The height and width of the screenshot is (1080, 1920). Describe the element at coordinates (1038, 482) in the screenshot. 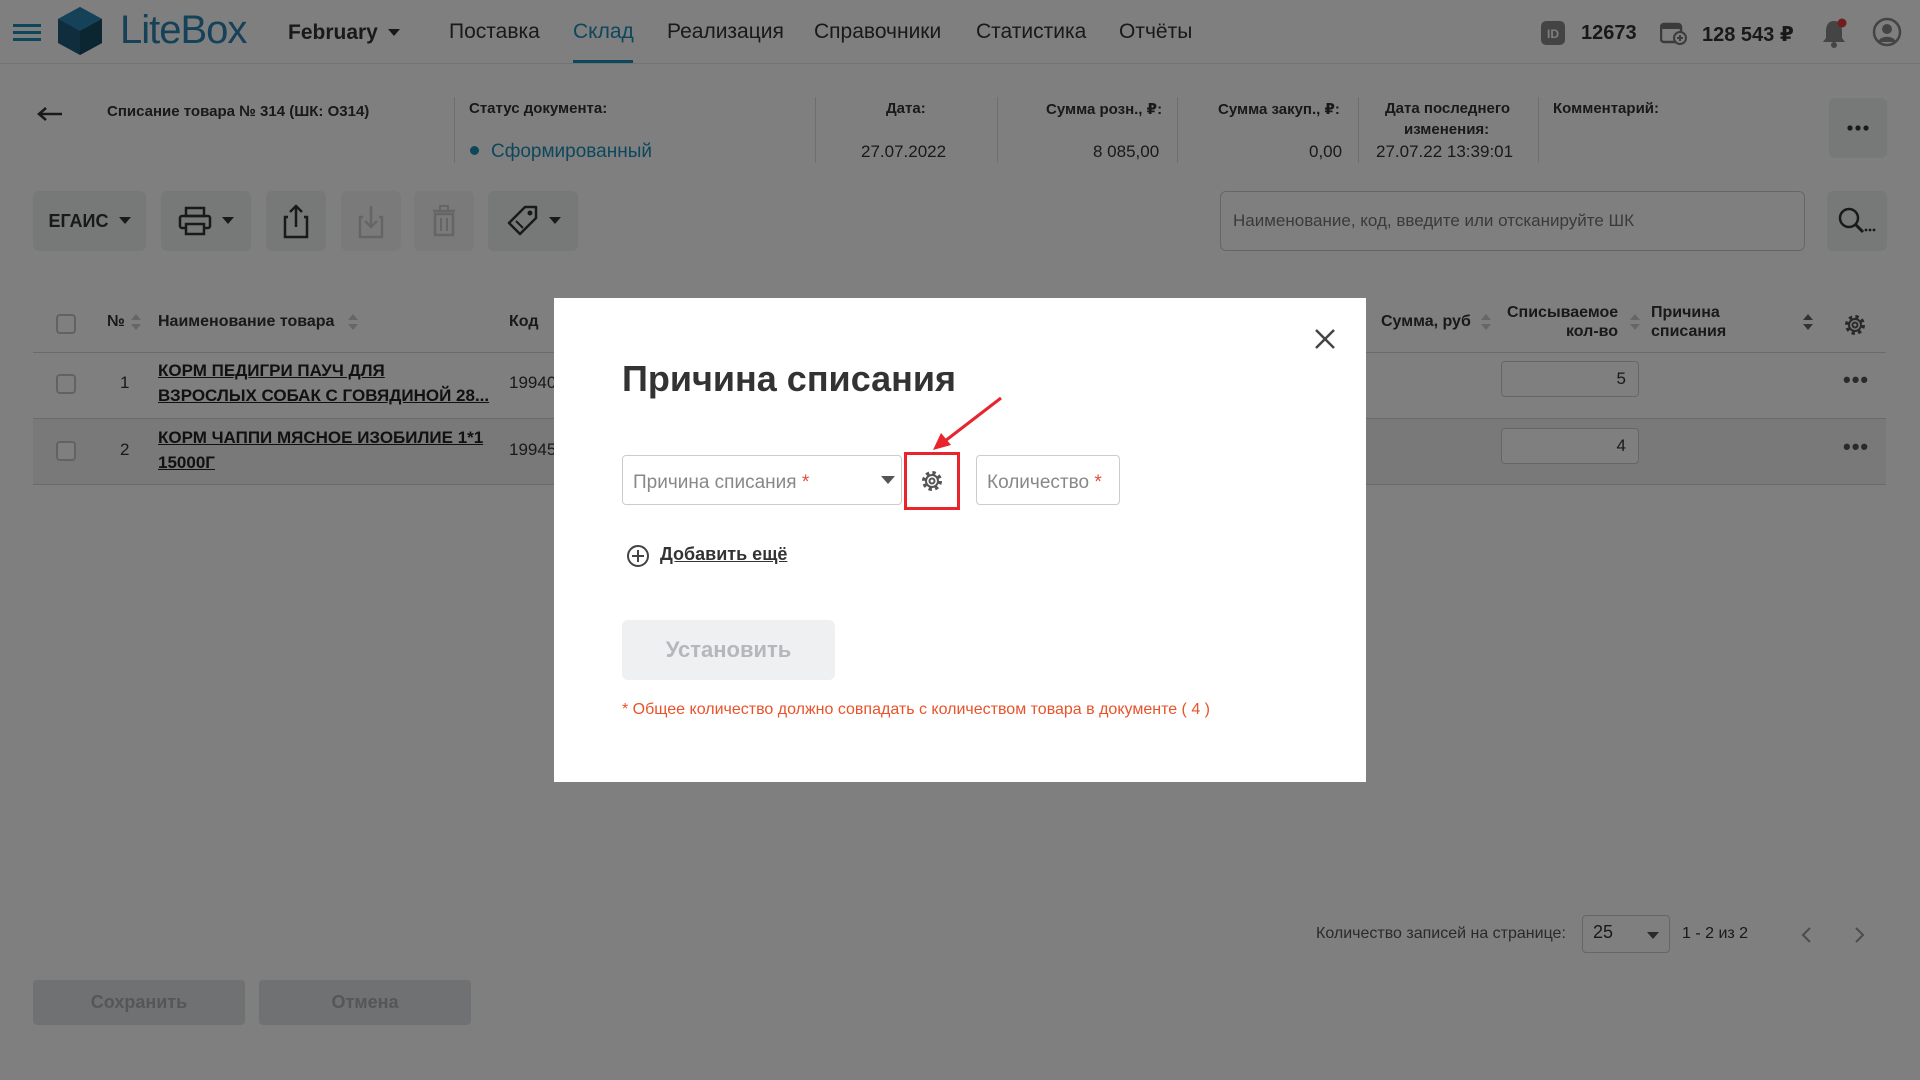

I see `quantity-placeholder: Количество` at that location.